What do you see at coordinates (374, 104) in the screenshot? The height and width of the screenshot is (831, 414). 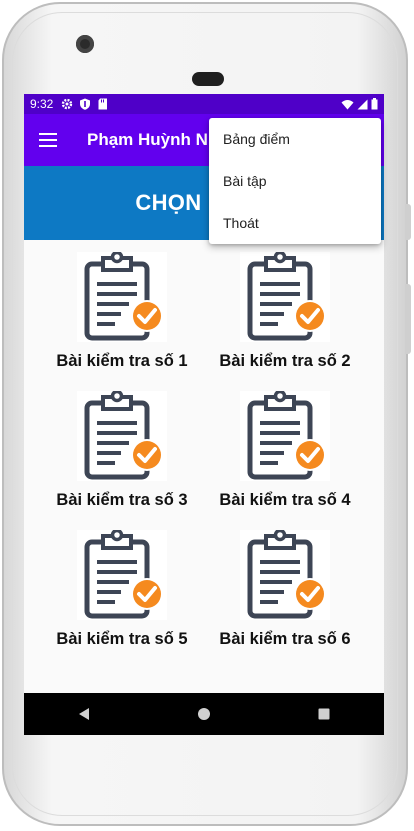 I see `battery-icon` at bounding box center [374, 104].